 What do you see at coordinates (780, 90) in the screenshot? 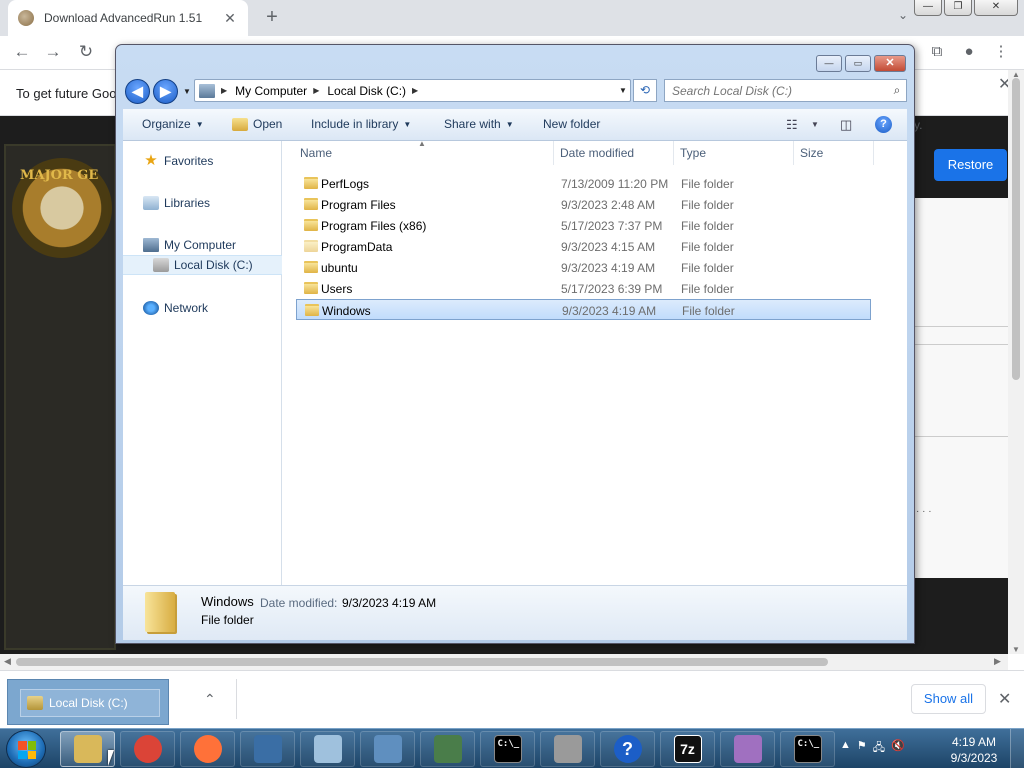
I see `search-input` at bounding box center [780, 90].